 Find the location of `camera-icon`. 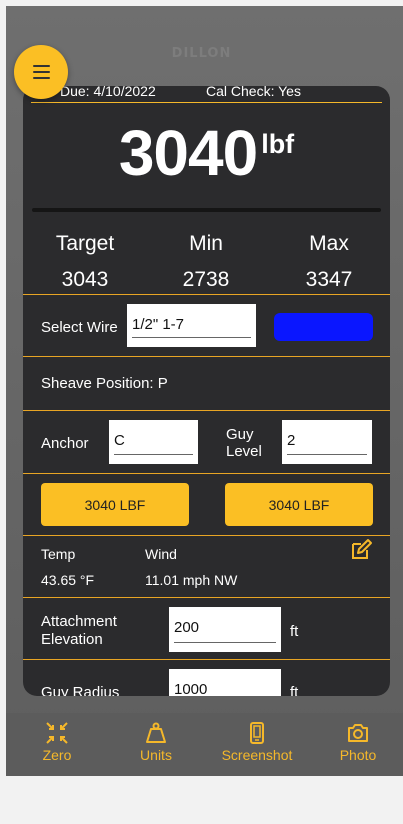

camera-icon is located at coordinates (358, 733).